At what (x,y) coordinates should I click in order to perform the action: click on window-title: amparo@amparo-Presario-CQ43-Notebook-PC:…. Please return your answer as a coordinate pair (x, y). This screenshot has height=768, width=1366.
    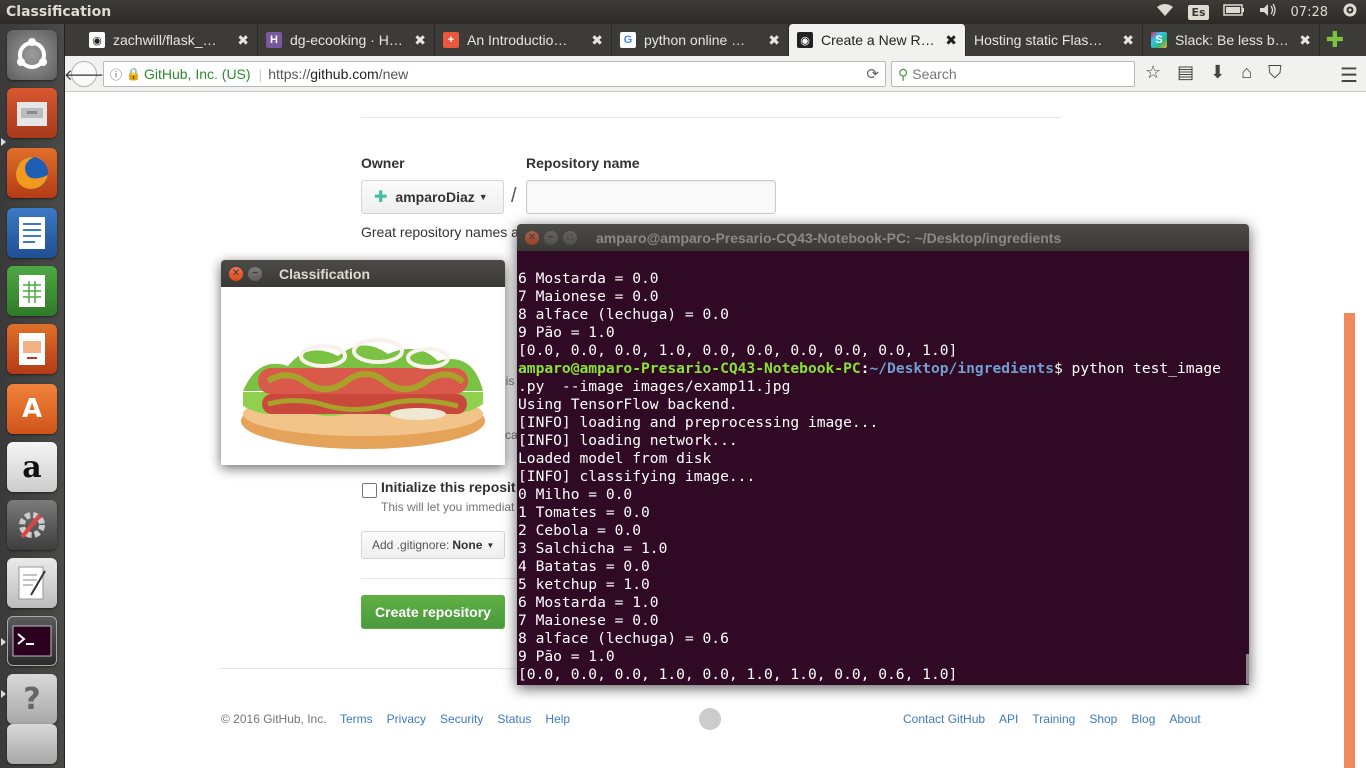
    Looking at the image, I should click on (829, 237).